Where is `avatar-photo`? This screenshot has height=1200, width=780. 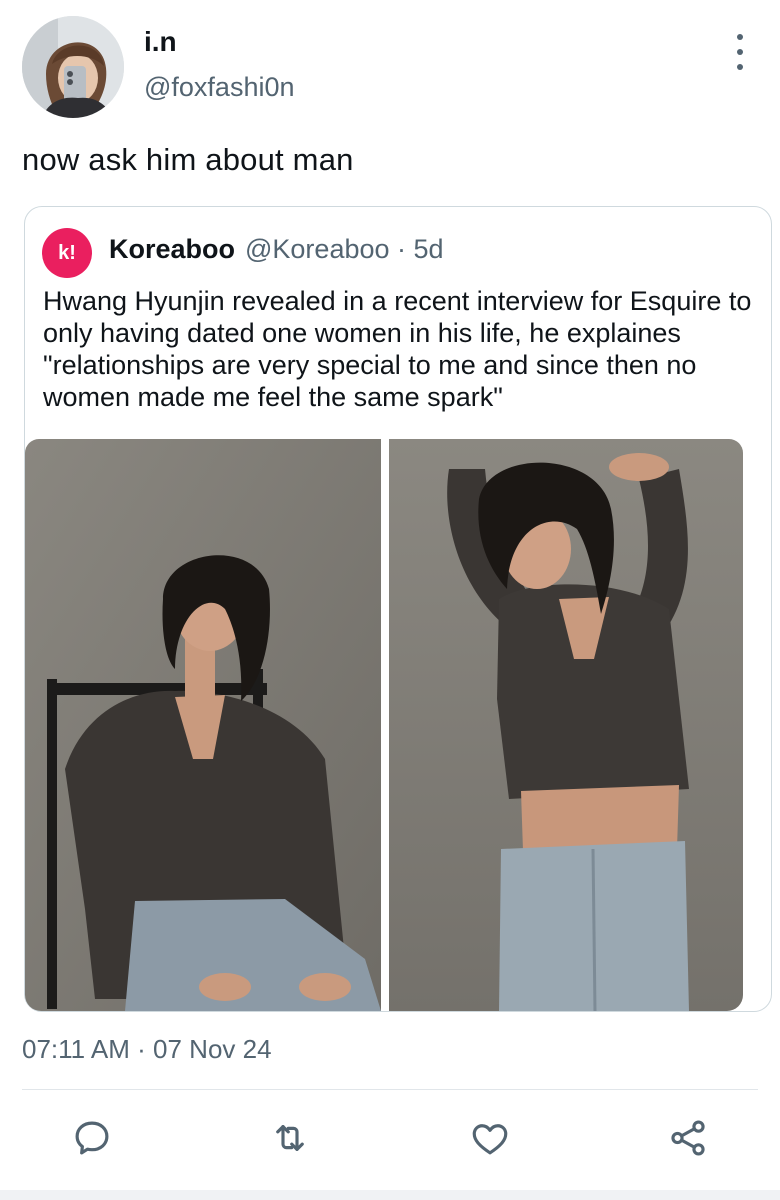
avatar-photo is located at coordinates (73, 67).